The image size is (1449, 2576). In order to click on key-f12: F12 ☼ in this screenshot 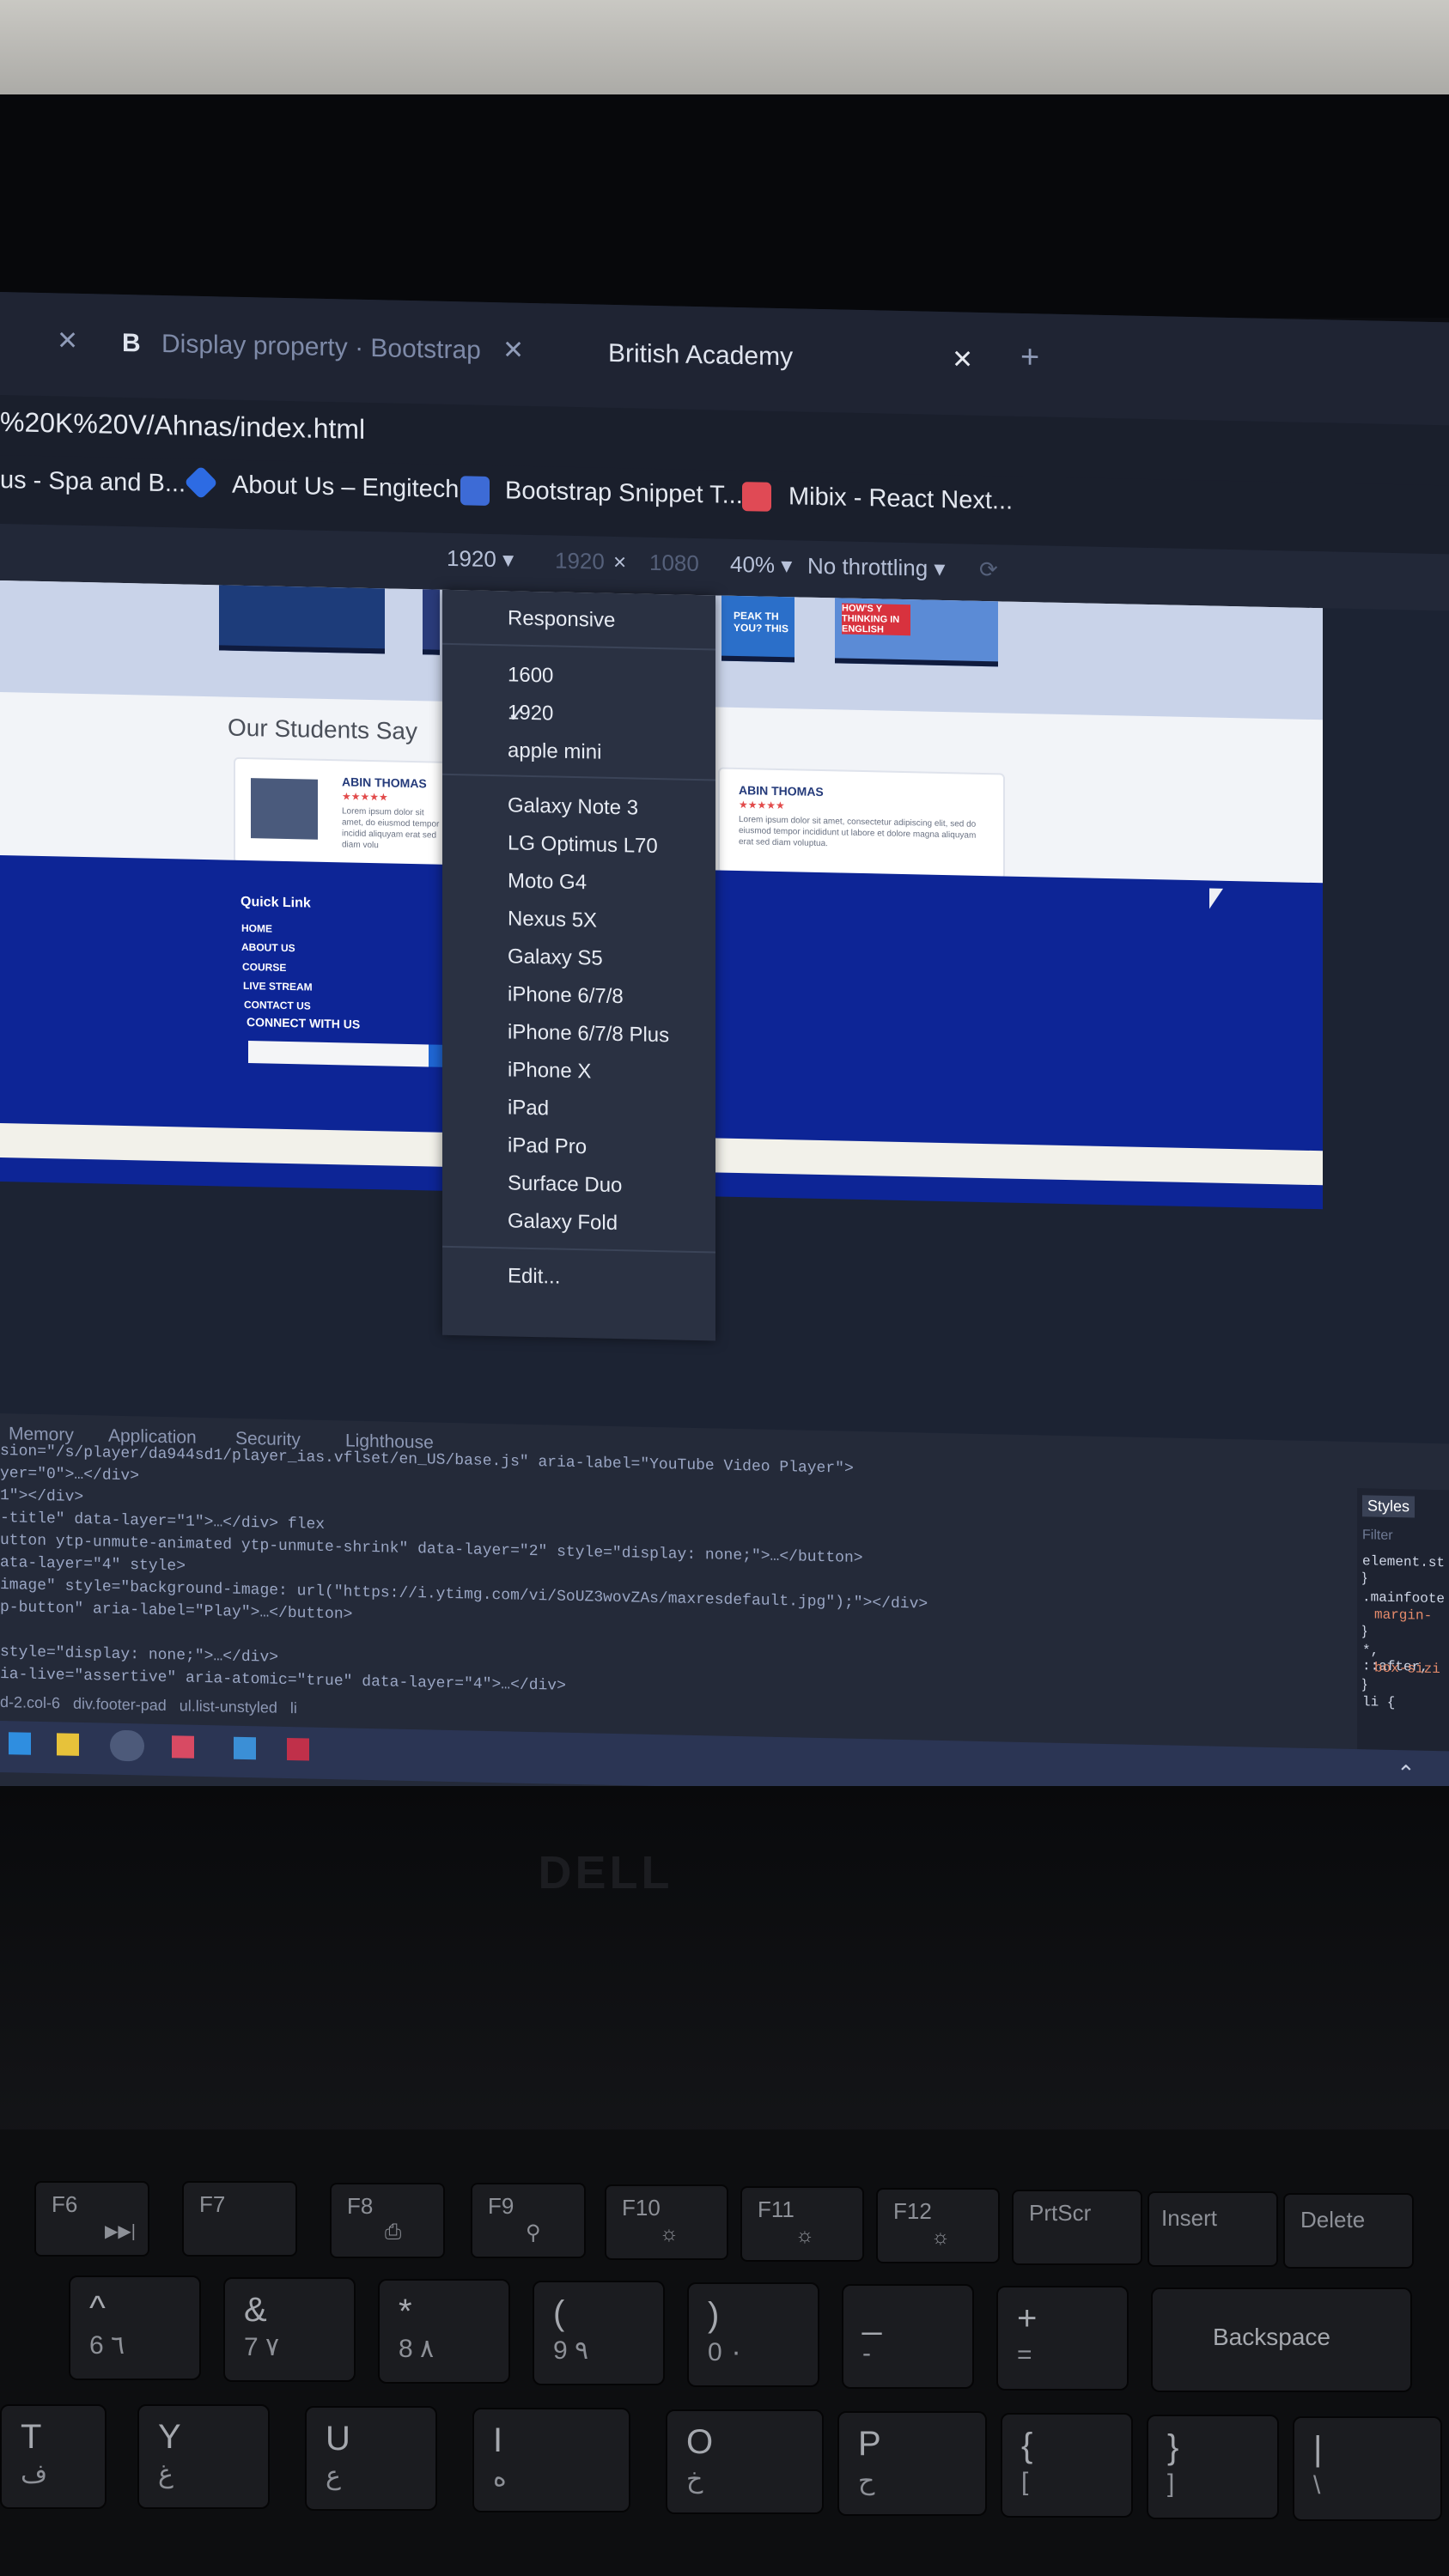, I will do `click(938, 2225)`.